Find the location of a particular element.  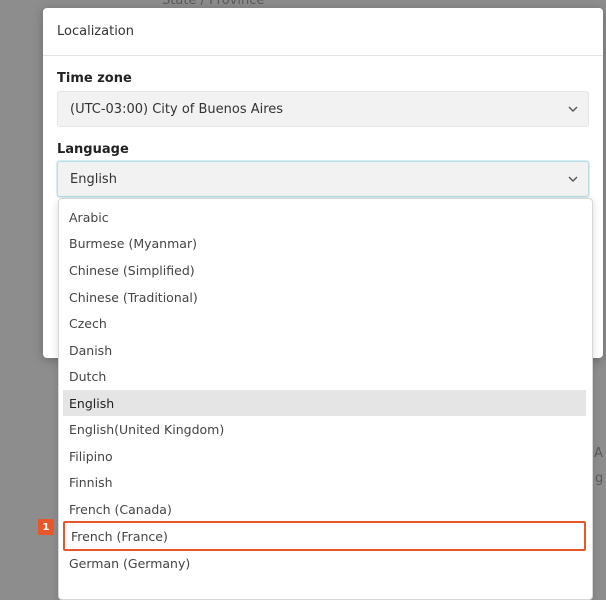

language-option-highlighted: French (France) is located at coordinates (324, 536).